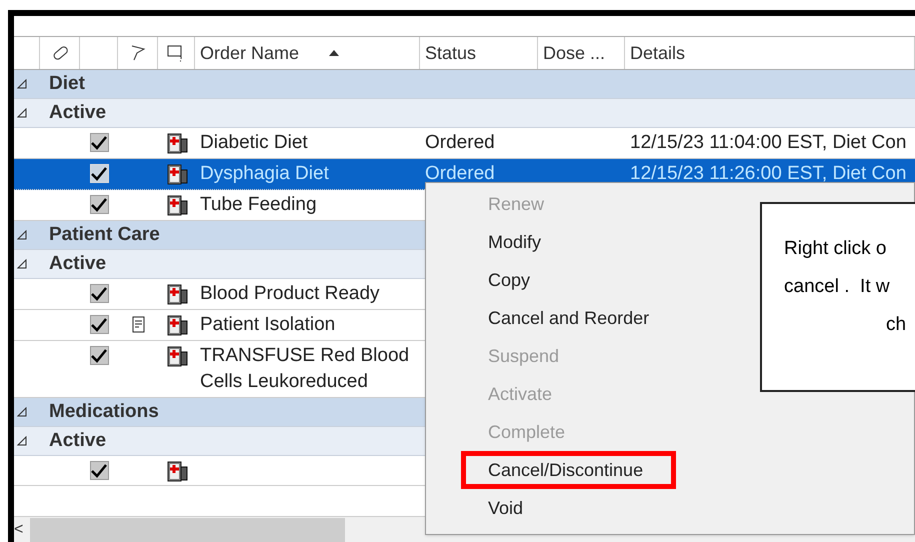 The width and height of the screenshot is (915, 542). What do you see at coordinates (464, 113) in the screenshot?
I see `subgroup-header: Active` at bounding box center [464, 113].